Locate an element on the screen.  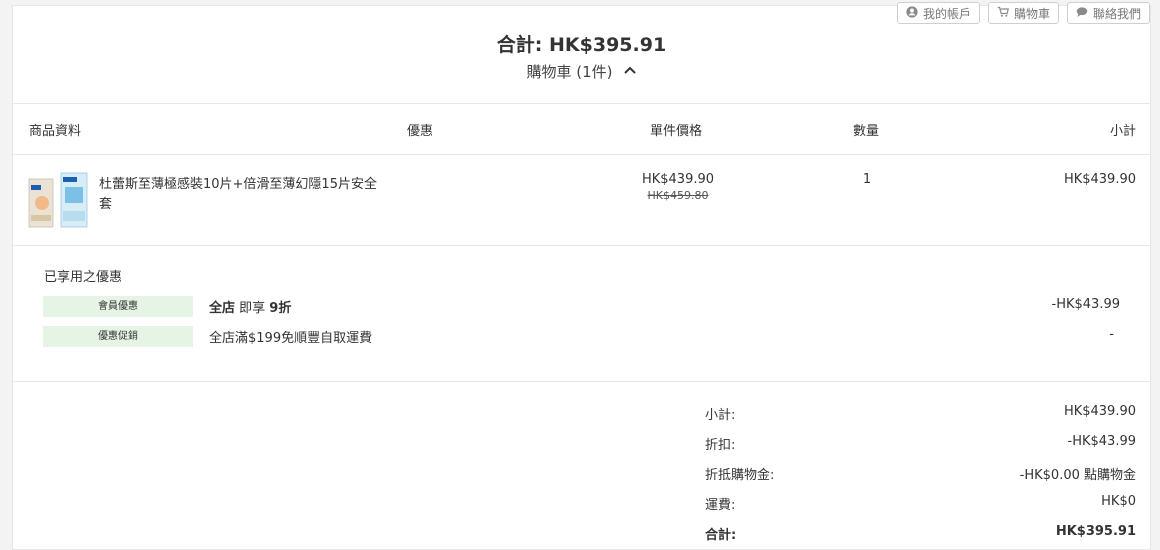
original-price: HK$459.80 is located at coordinates (678, 195).